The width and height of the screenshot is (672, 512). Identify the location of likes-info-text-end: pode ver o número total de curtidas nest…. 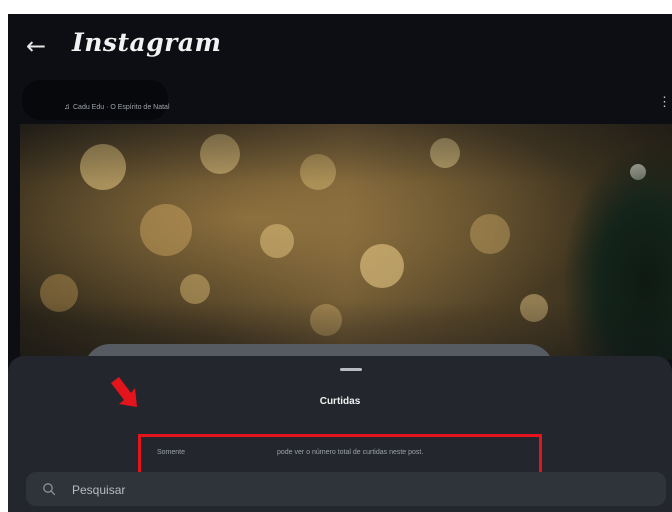
(350, 452).